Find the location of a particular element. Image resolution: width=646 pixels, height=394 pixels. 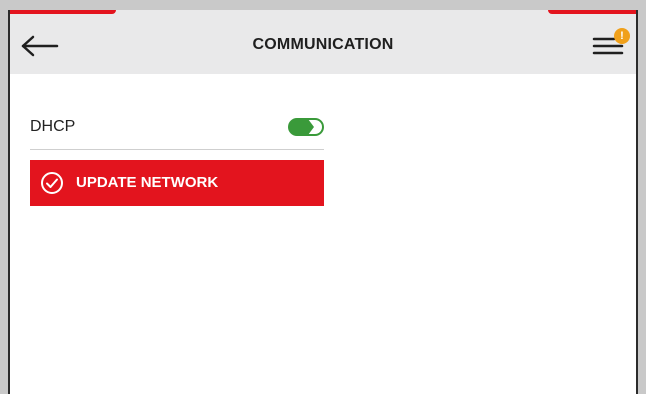

update-network-button: UPDATE NETWORK is located at coordinates (177, 183).